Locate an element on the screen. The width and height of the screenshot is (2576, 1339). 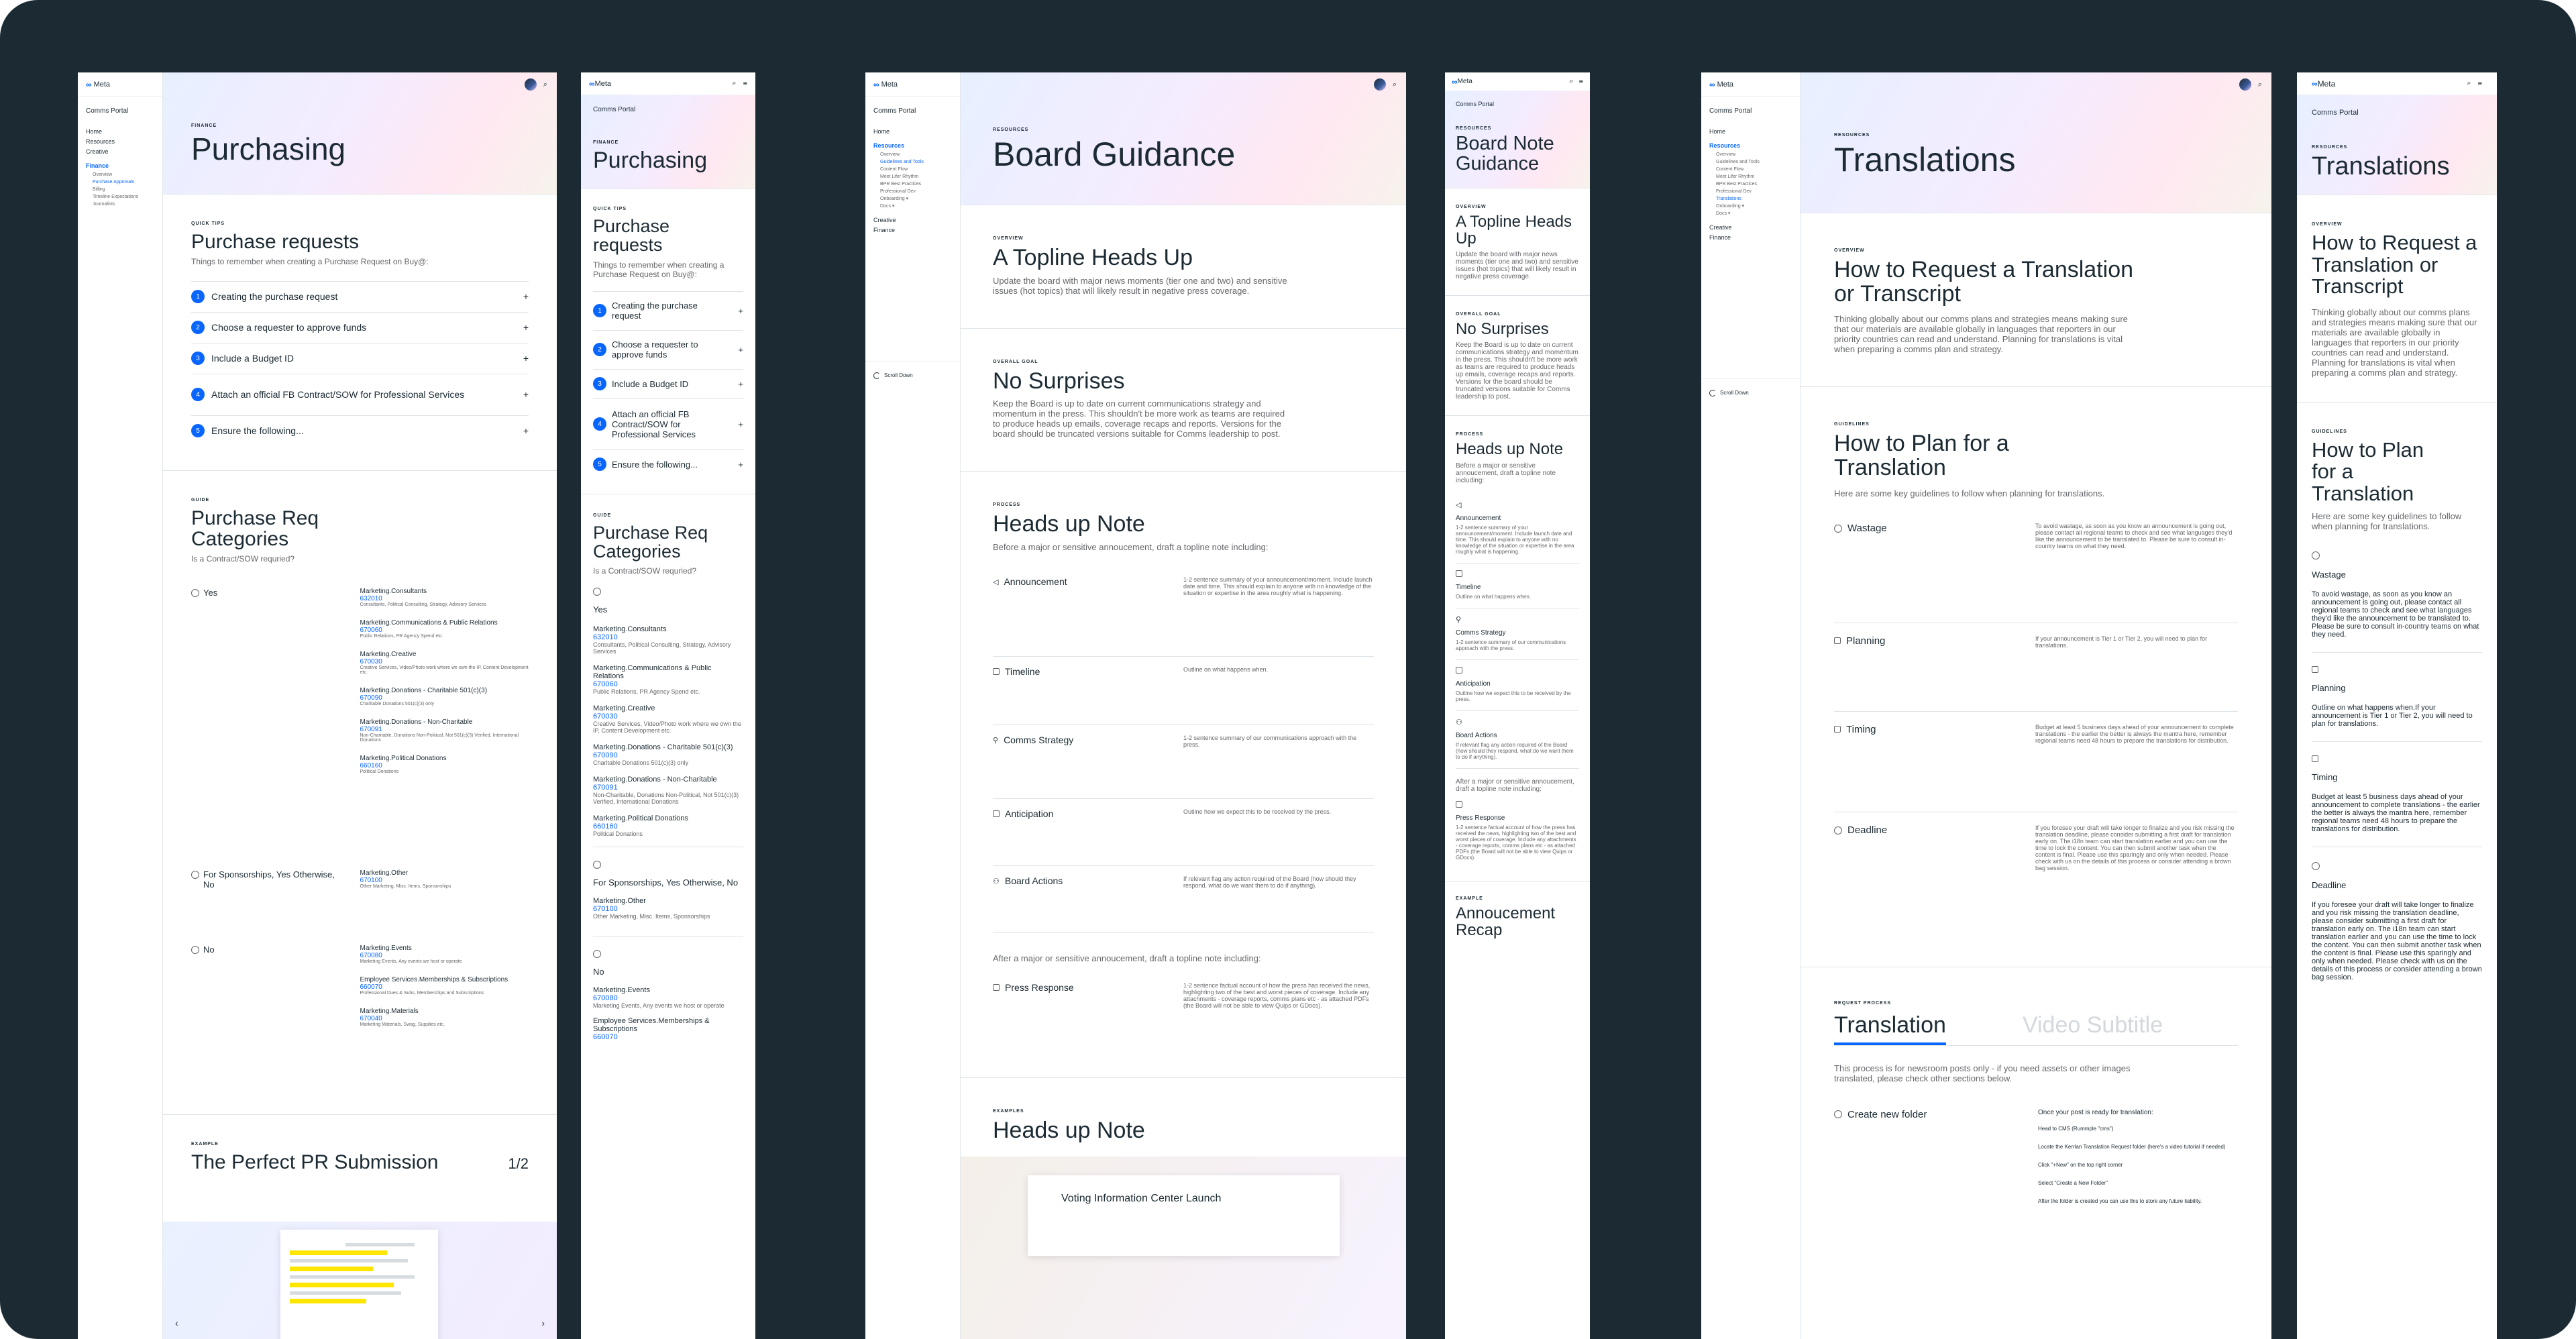
section-eyebrow: OVERVIEW is located at coordinates (2327, 224).